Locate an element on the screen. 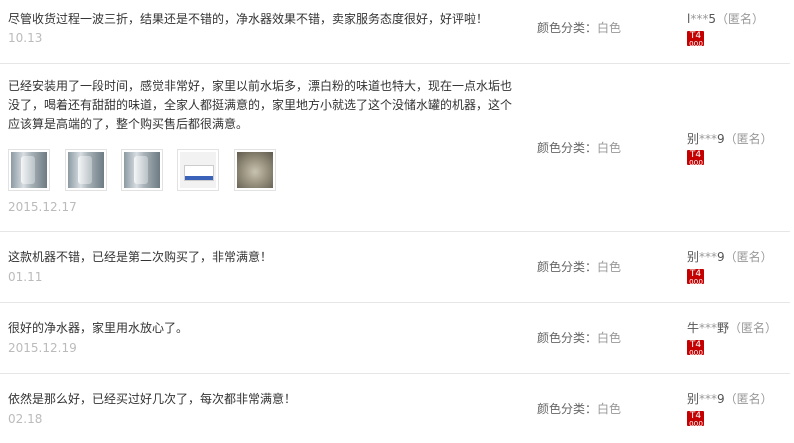  review-text: 这款机器不错，已经是第二次购买了，非常满意！ is located at coordinates (140, 257).